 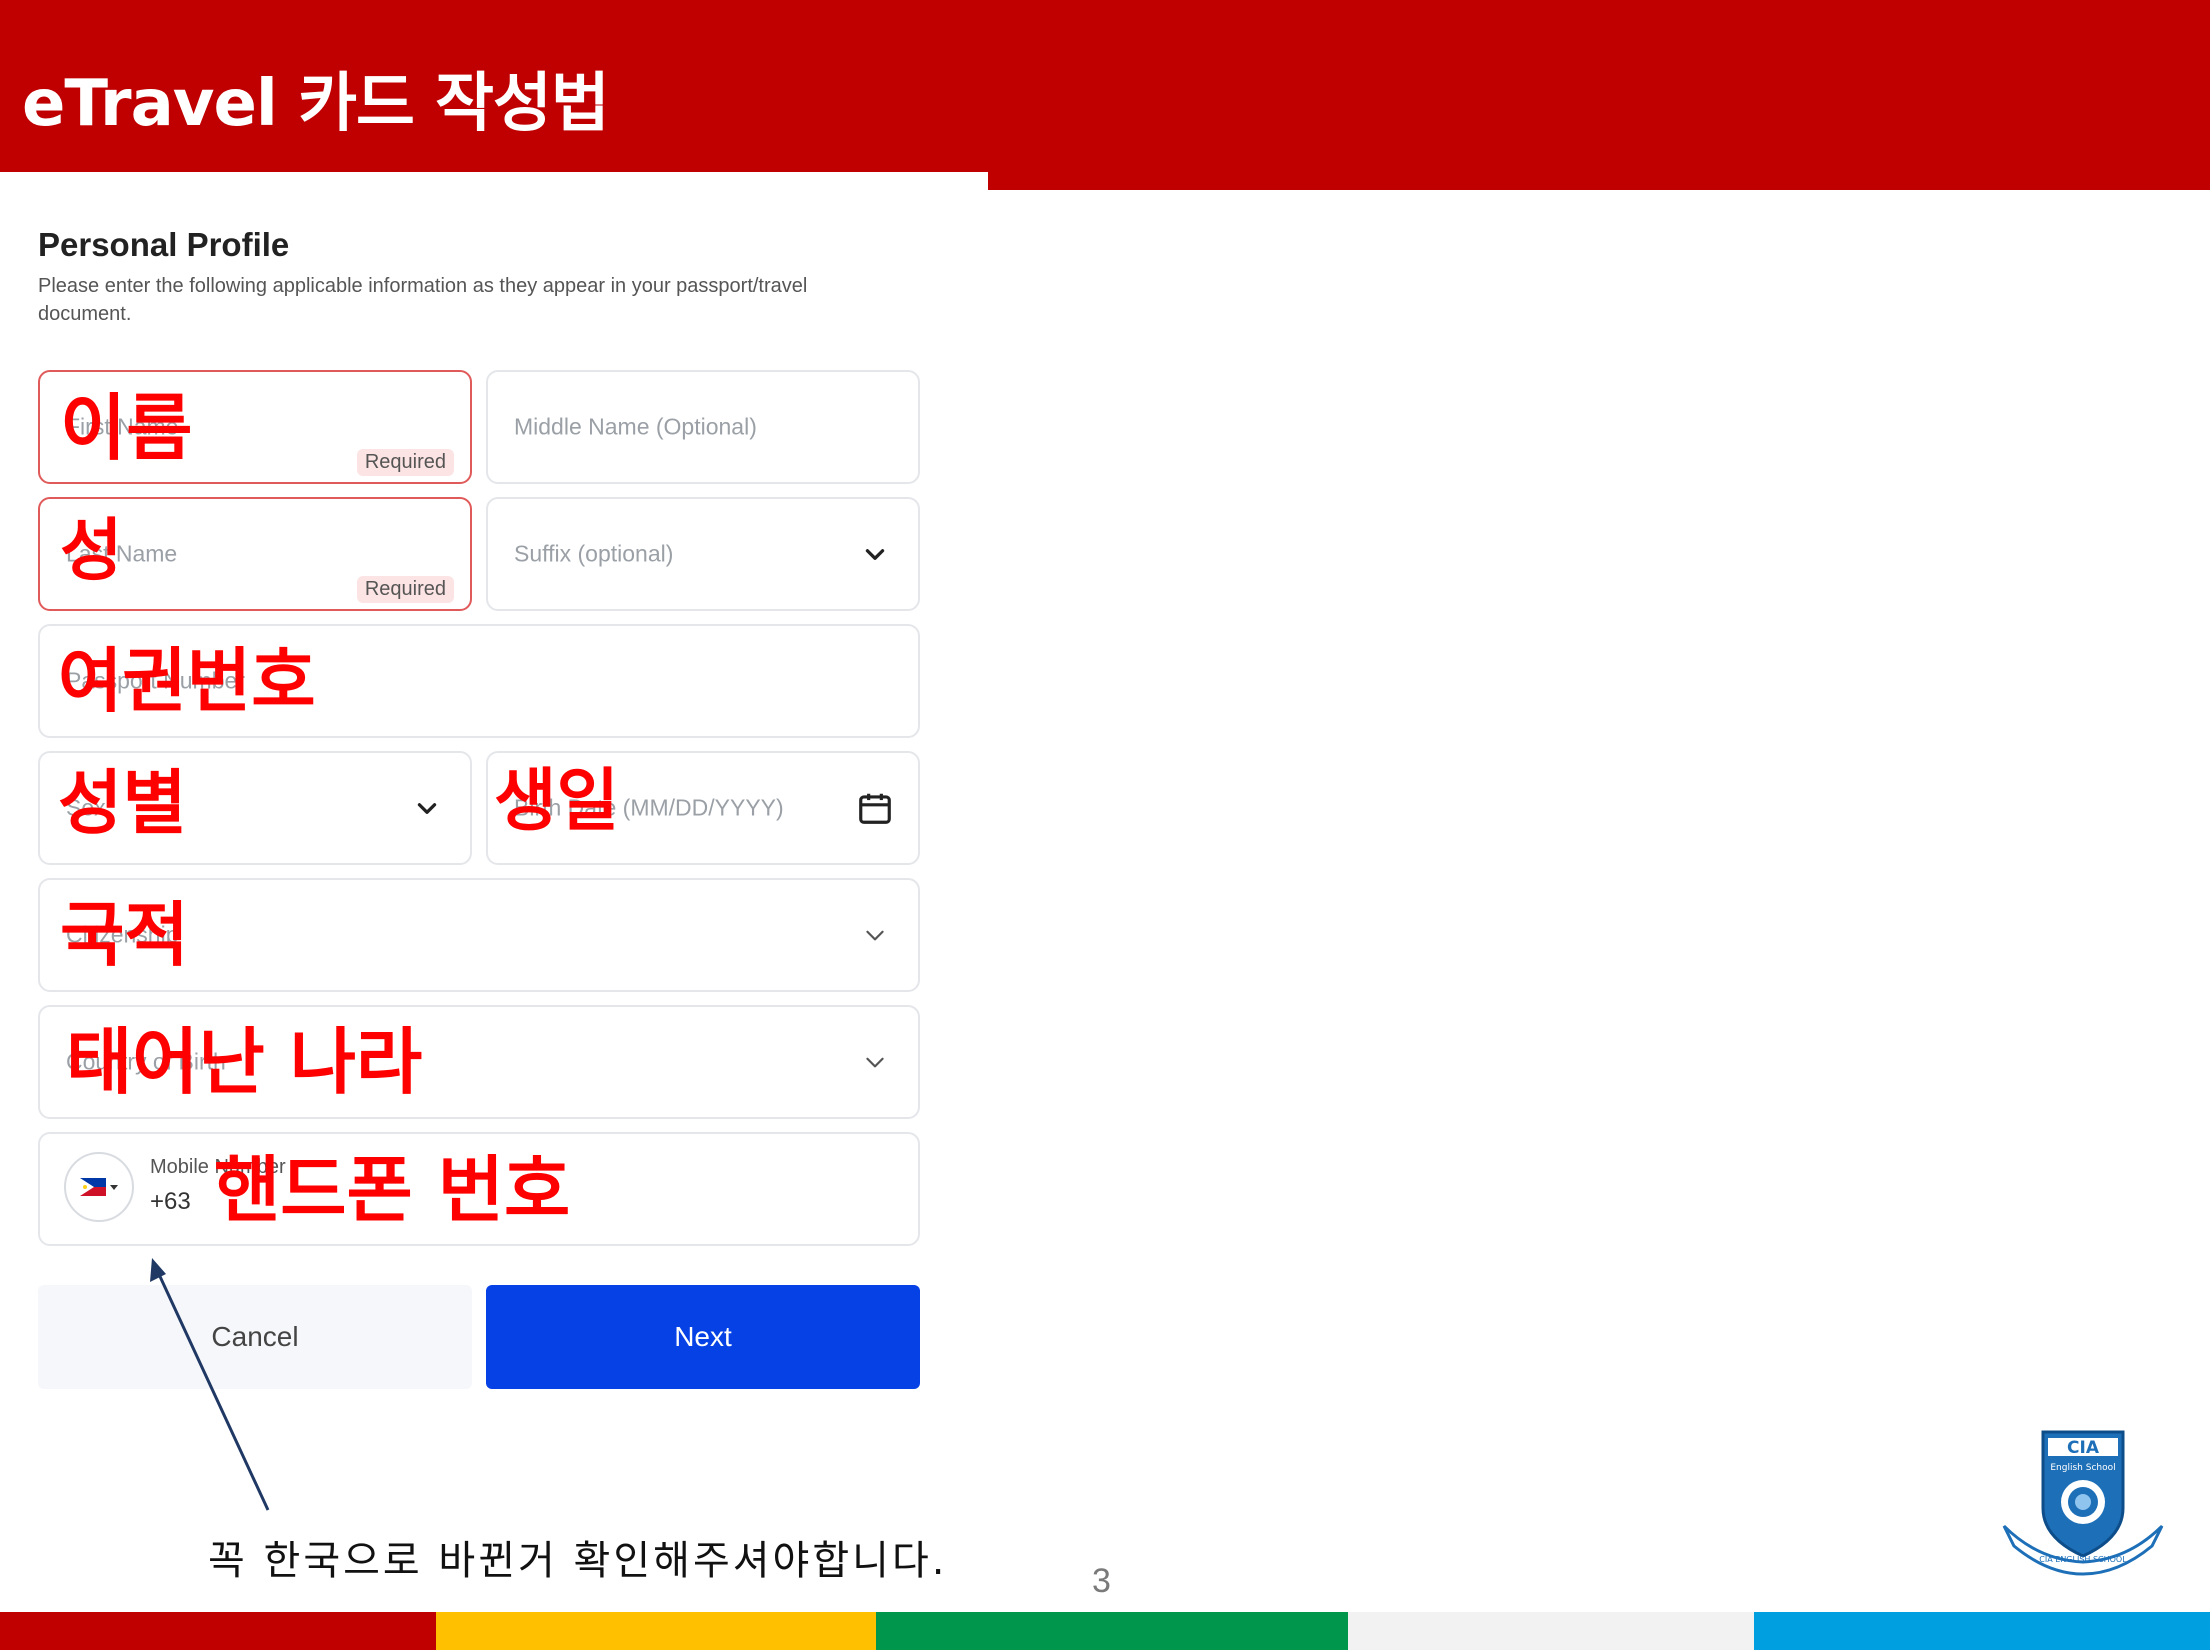 I want to click on cancel-button: Cancel, so click(x=255, y=1337).